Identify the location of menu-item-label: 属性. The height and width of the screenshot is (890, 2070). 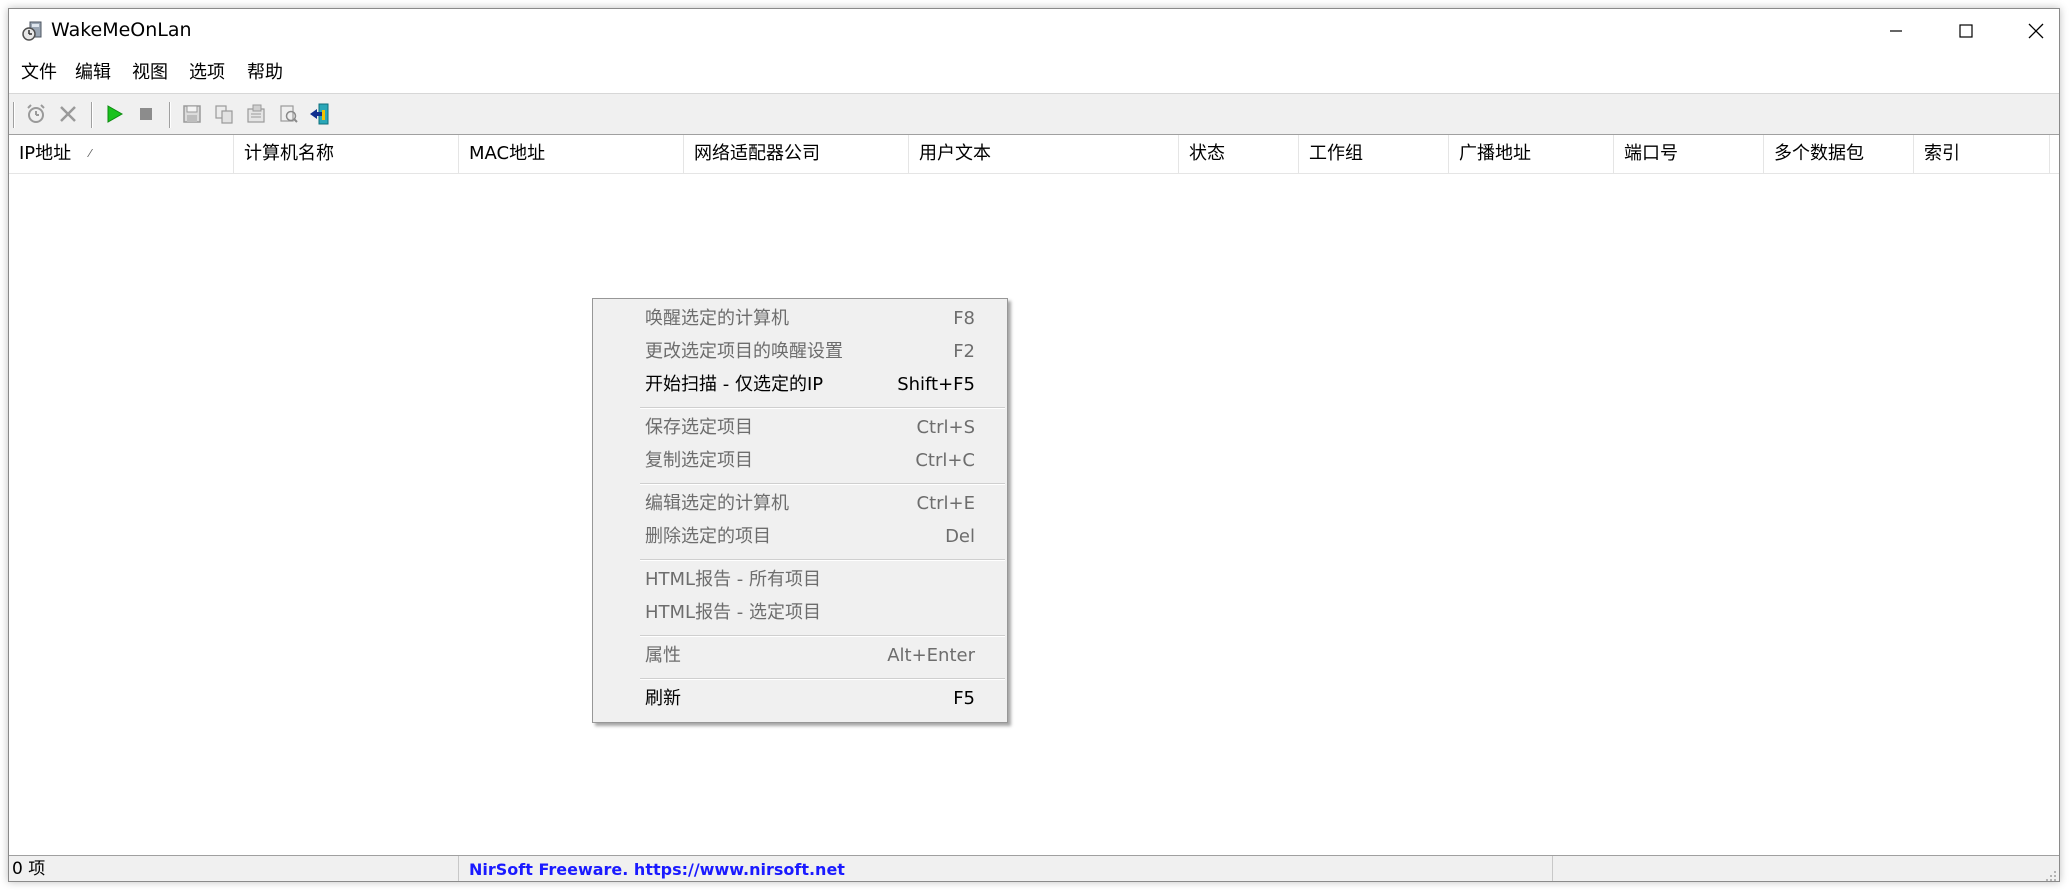
(663, 655).